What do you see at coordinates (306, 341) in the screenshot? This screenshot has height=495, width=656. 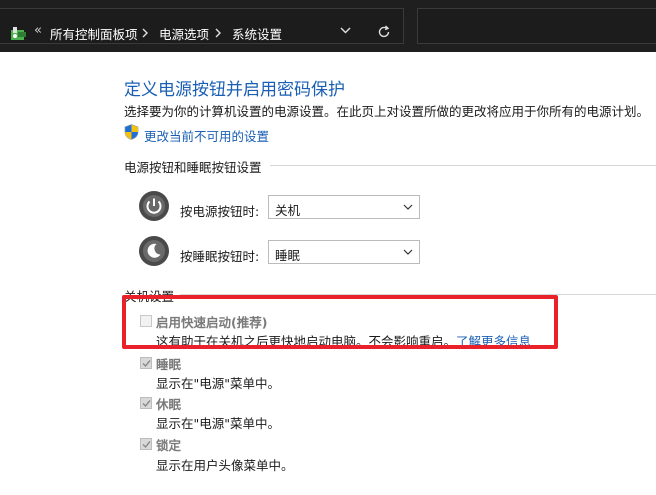 I see `fast-startup-description-text: 这有助于在关机之后更快地启动电脑。不会影响重启。` at bounding box center [306, 341].